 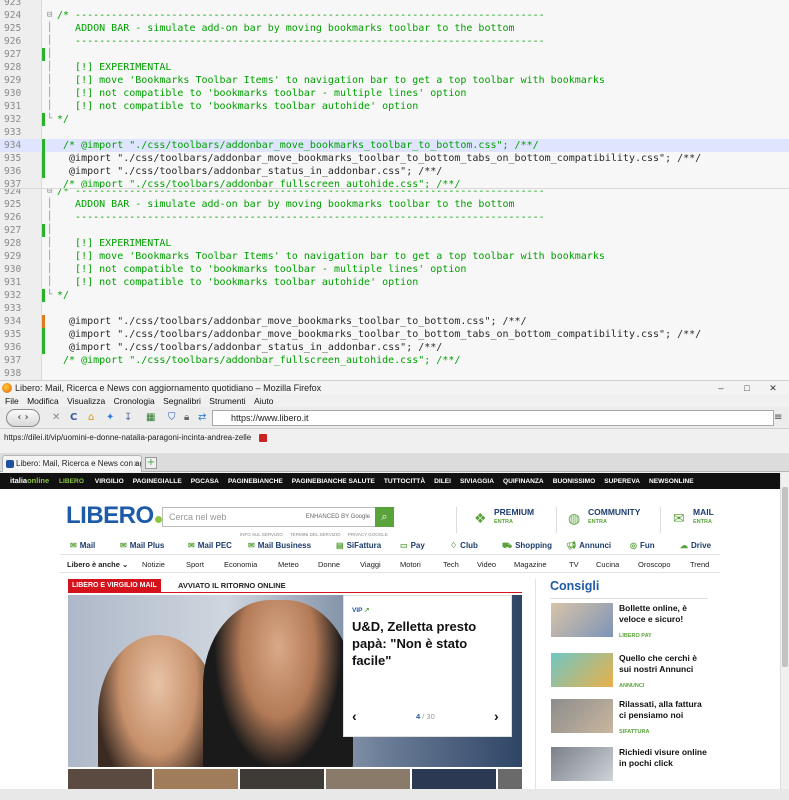 I want to click on service-link: ◎ Fun, so click(x=642, y=546).